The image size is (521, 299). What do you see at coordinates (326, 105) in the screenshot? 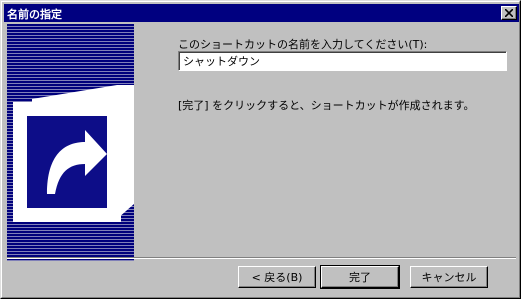
I see `finish-info-text: [完了] をクリックすると、ショートカットが作成されます。` at bounding box center [326, 105].